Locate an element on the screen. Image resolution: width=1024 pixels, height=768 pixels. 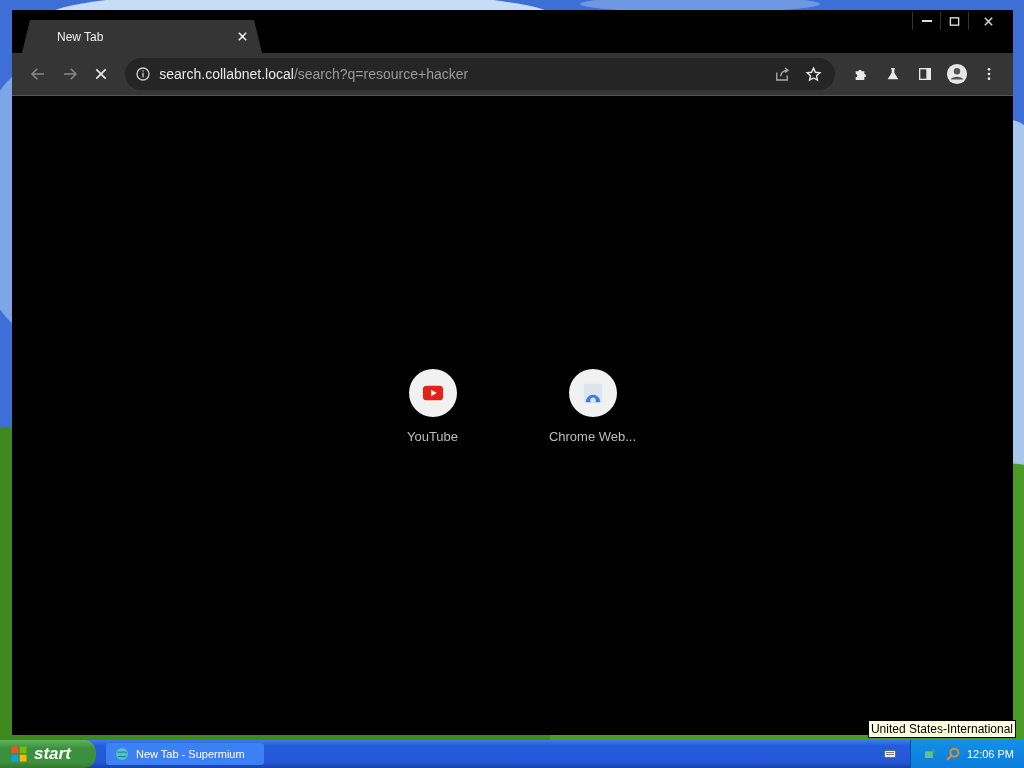
url-text: search.collabnet.local/search?q=resource+hacker is located at coordinates (314, 74).